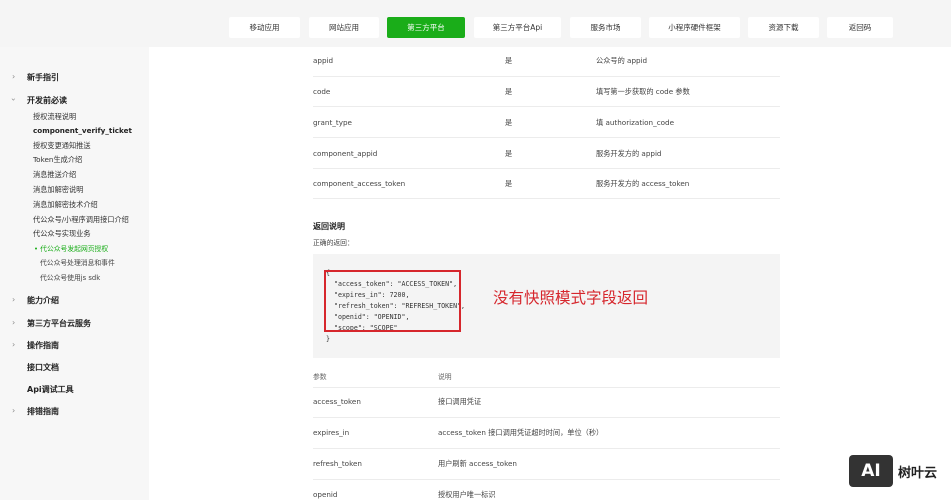  What do you see at coordinates (57, 160) in the screenshot?
I see `sidebar-item-token: Token生成介绍` at bounding box center [57, 160].